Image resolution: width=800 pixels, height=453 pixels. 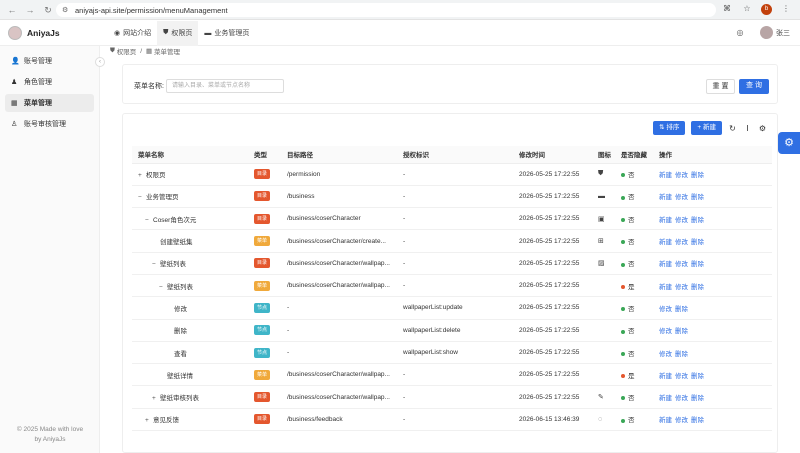 I want to click on translate-icon: ⌘, so click(x=727, y=9).